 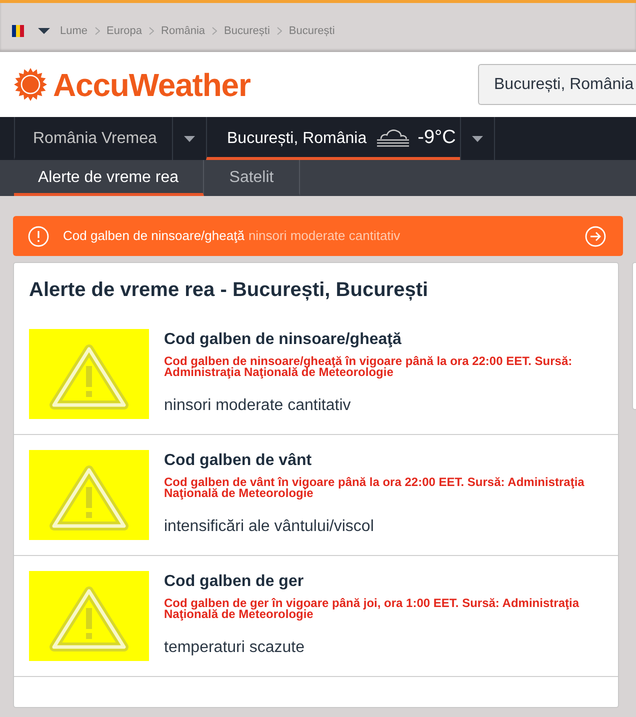 I want to click on breadcrumb-link: România, so click(x=183, y=31).